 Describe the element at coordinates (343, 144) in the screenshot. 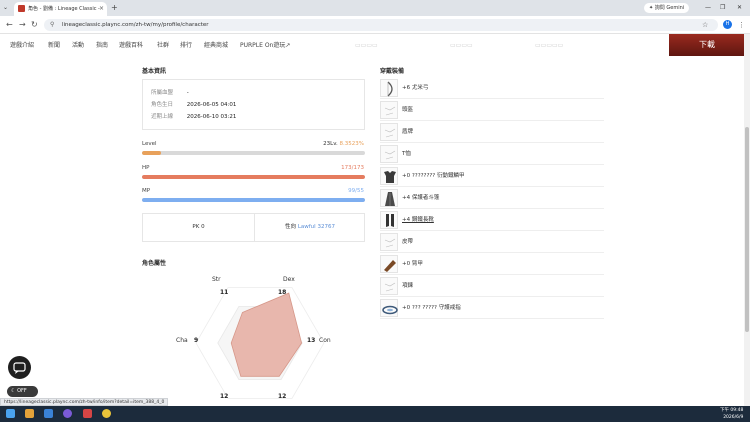

I see `level-value: 23Lv. 8.3523%` at that location.